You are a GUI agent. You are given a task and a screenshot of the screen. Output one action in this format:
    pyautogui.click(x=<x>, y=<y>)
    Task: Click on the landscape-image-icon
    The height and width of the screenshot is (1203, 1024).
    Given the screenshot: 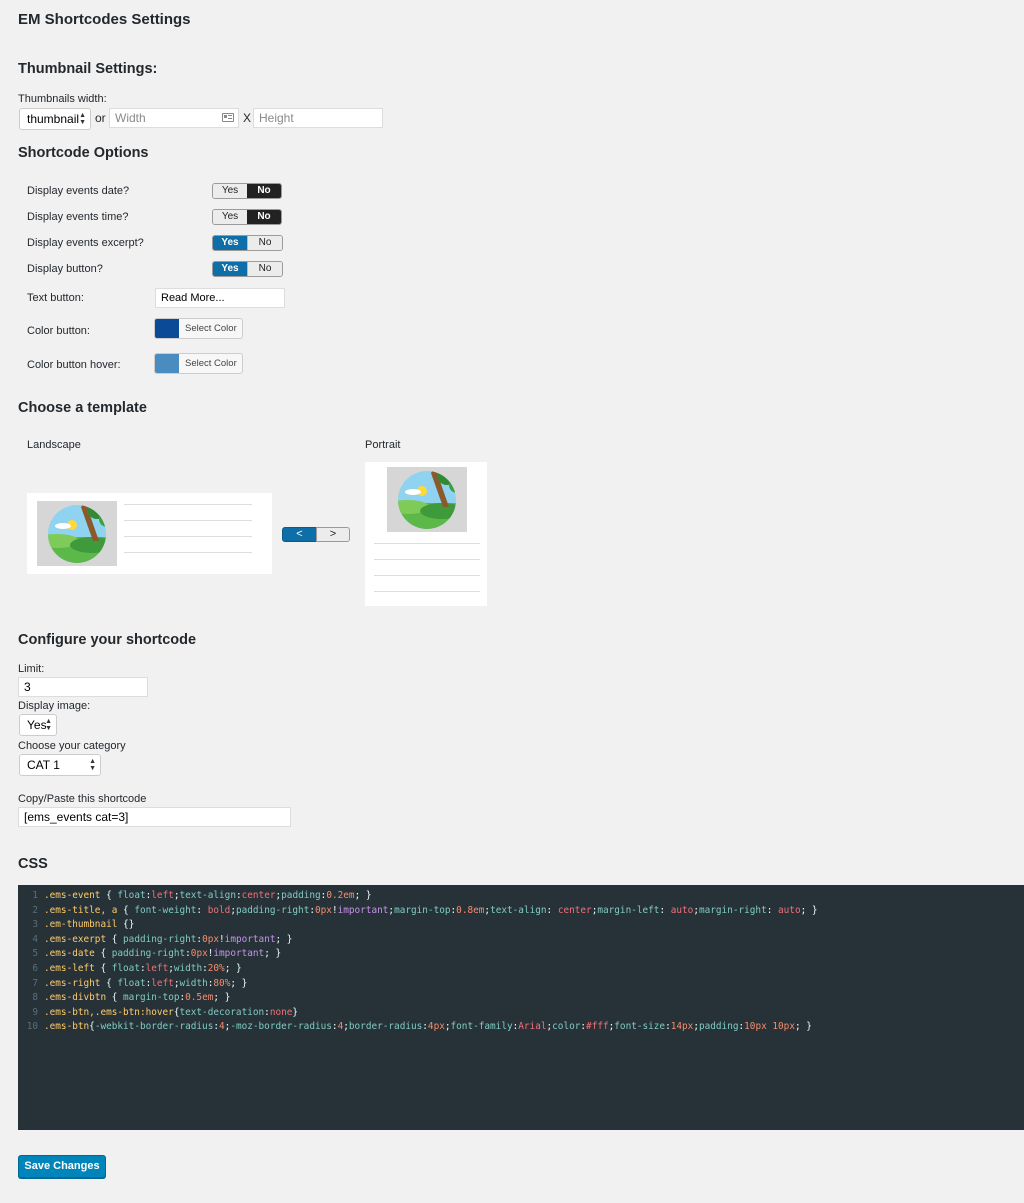 What is the action you would take?
    pyautogui.click(x=77, y=533)
    